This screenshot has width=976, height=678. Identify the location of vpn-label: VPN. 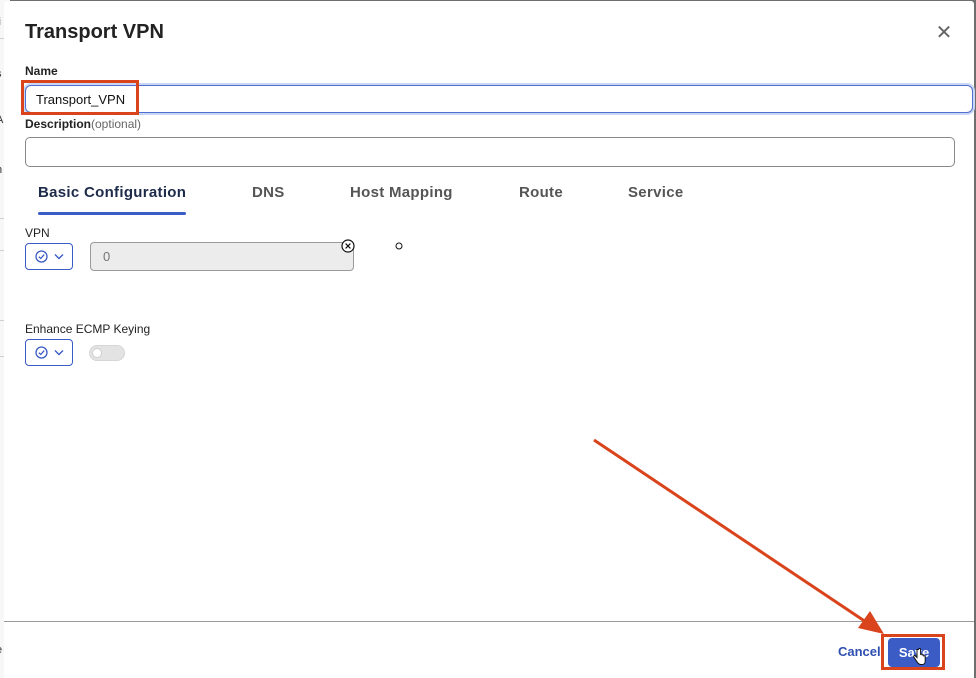
(37, 233).